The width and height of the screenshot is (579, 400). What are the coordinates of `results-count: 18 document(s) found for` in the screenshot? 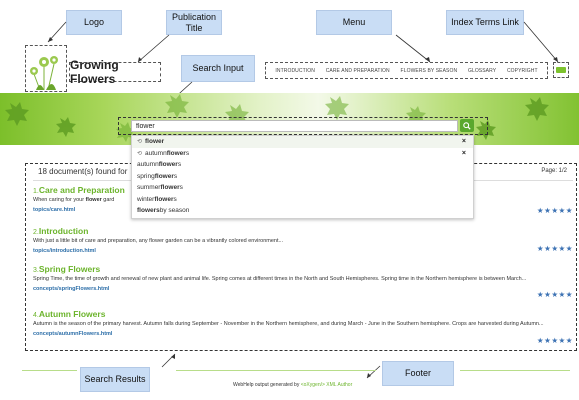 It's located at (83, 171).